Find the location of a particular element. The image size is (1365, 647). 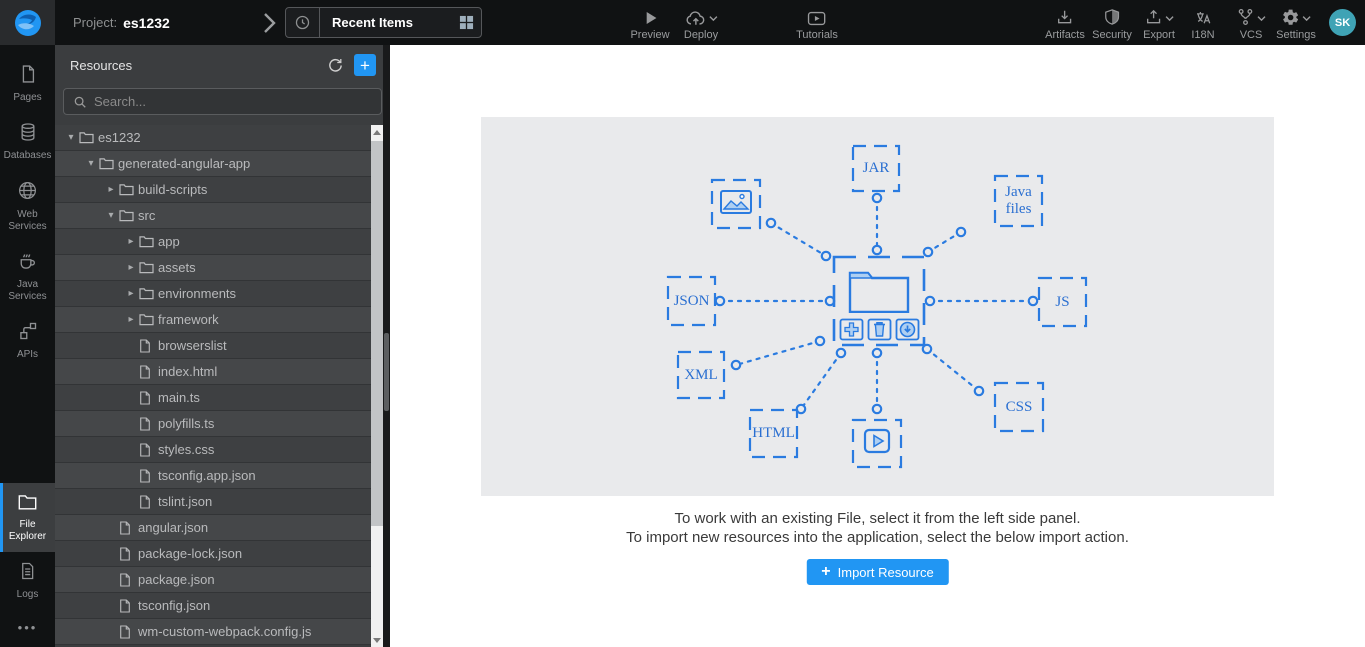

panel-scrollbar is located at coordinates (386, 346).